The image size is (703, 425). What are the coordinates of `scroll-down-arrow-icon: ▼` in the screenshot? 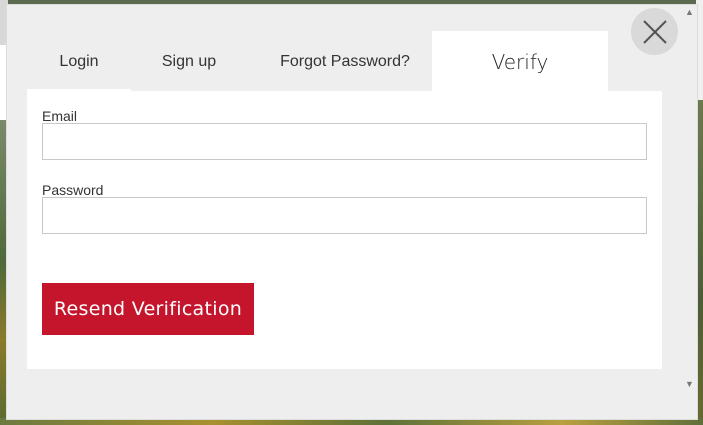 It's located at (689, 384).